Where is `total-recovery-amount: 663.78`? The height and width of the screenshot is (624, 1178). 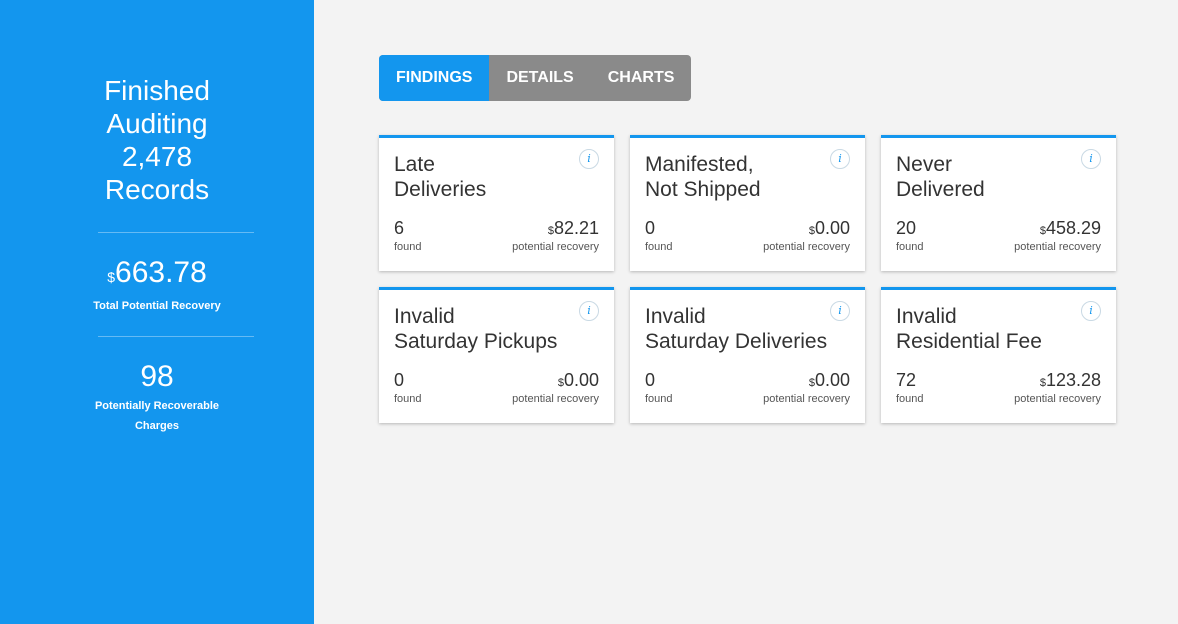 total-recovery-amount: 663.78 is located at coordinates (161, 272).